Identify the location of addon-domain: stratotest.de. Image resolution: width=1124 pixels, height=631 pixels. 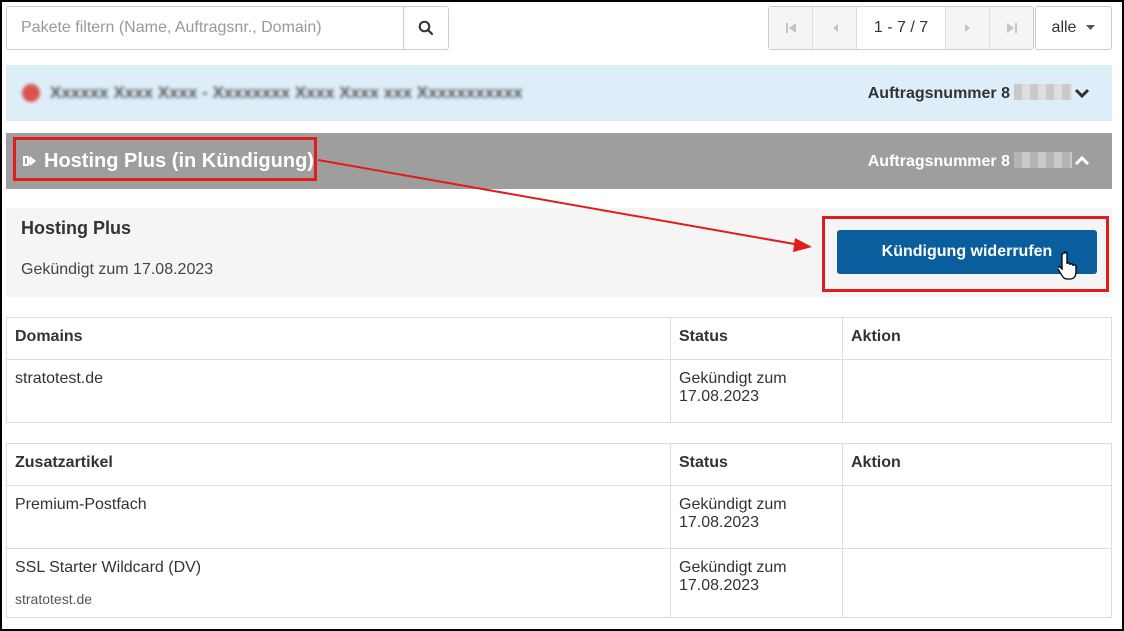
(54, 599).